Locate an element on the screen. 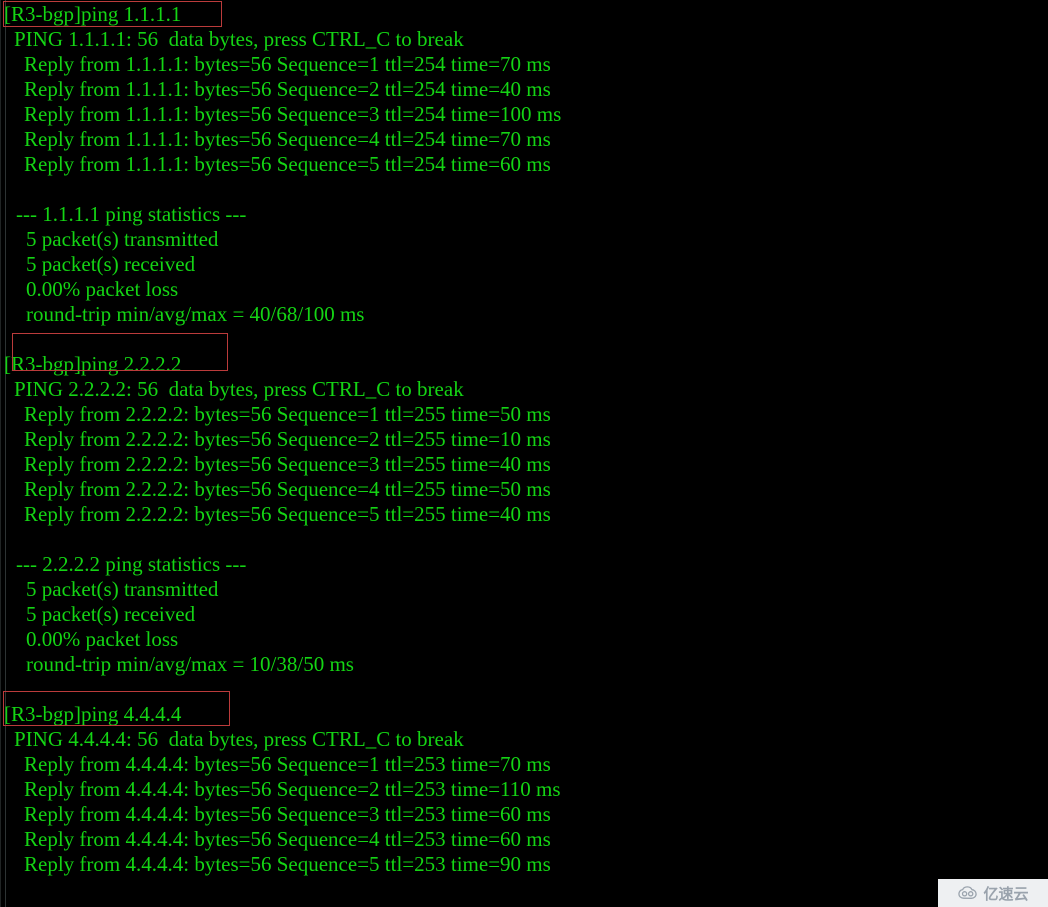  watermark-text: 亿速云 is located at coordinates (1006, 893).